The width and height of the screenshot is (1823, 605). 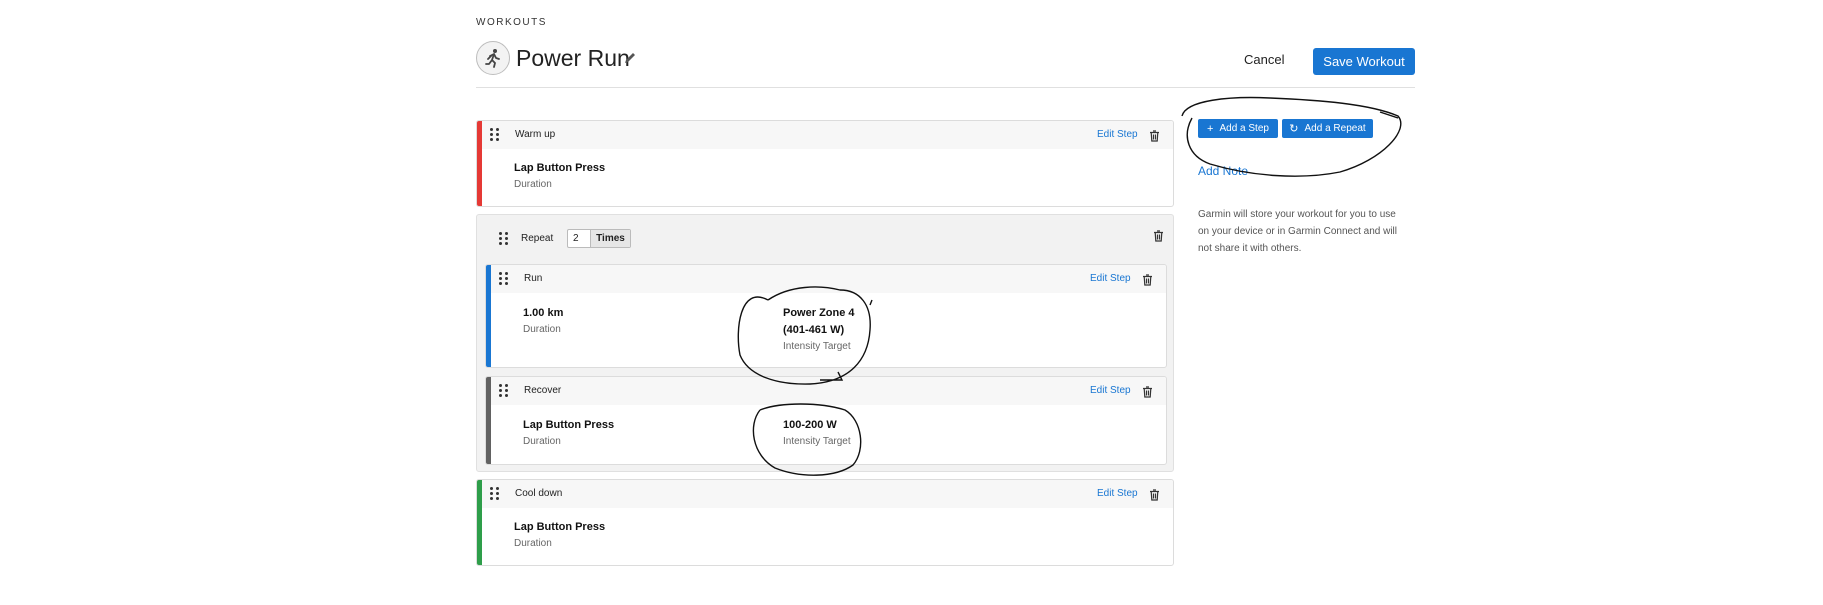 What do you see at coordinates (535, 134) in the screenshot?
I see `step-type-label: Warm up` at bounding box center [535, 134].